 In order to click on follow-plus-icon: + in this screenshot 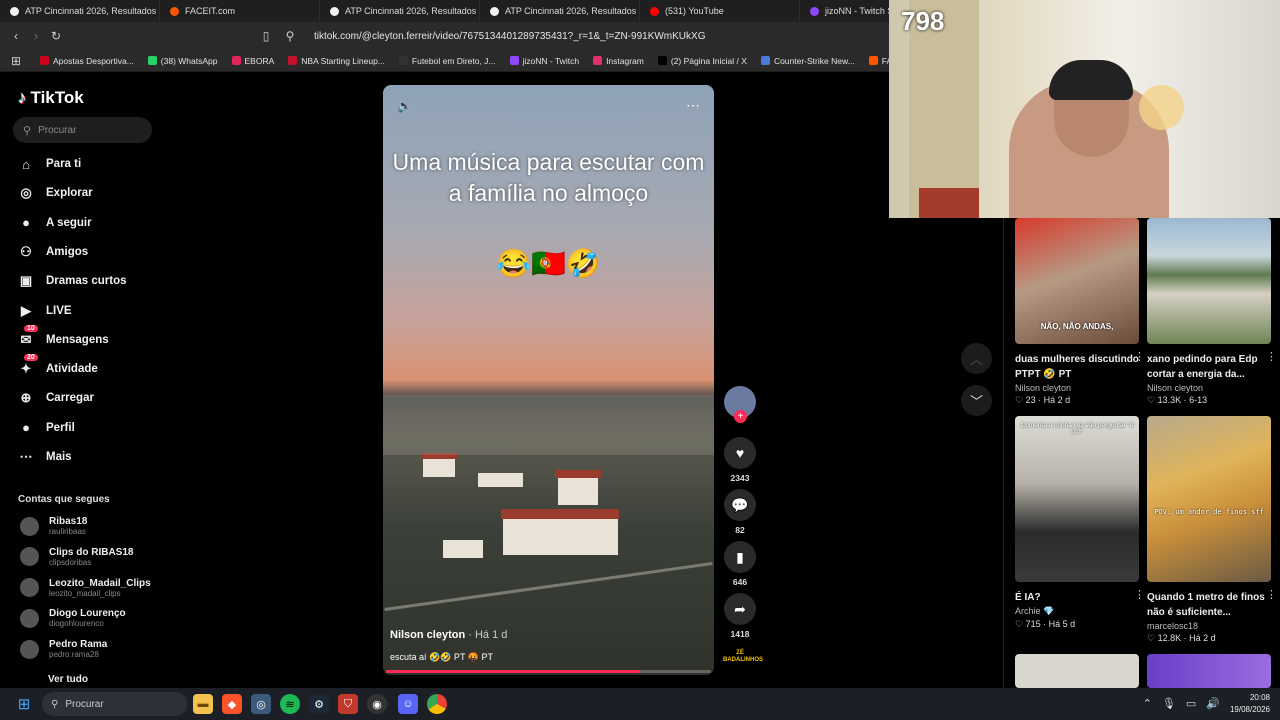, I will do `click(740, 416)`.